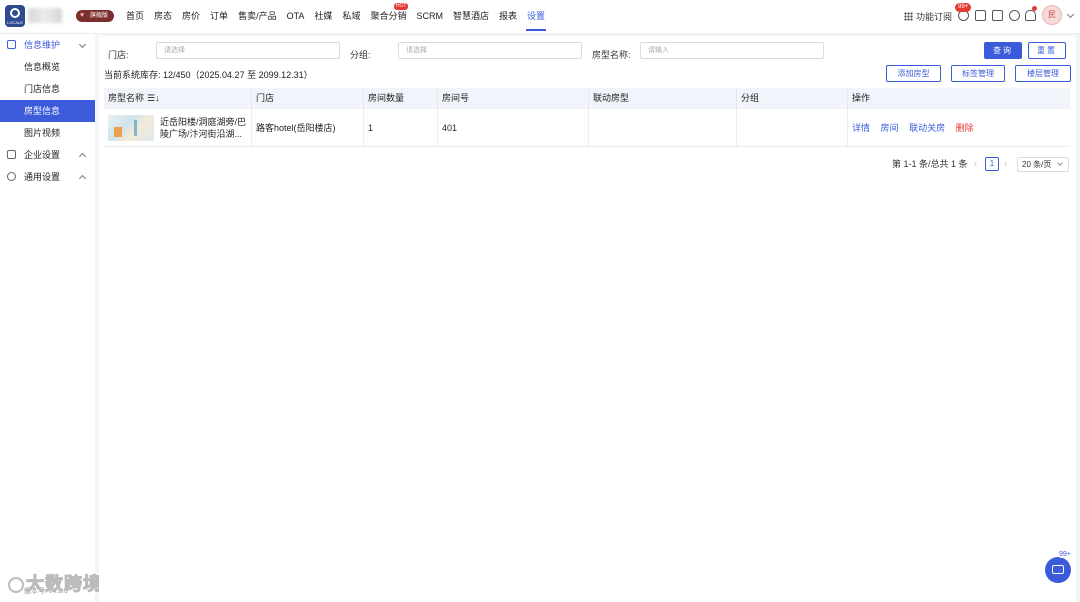 The width and height of the screenshot is (1080, 602). I want to click on blurred-account-name, so click(45, 15).